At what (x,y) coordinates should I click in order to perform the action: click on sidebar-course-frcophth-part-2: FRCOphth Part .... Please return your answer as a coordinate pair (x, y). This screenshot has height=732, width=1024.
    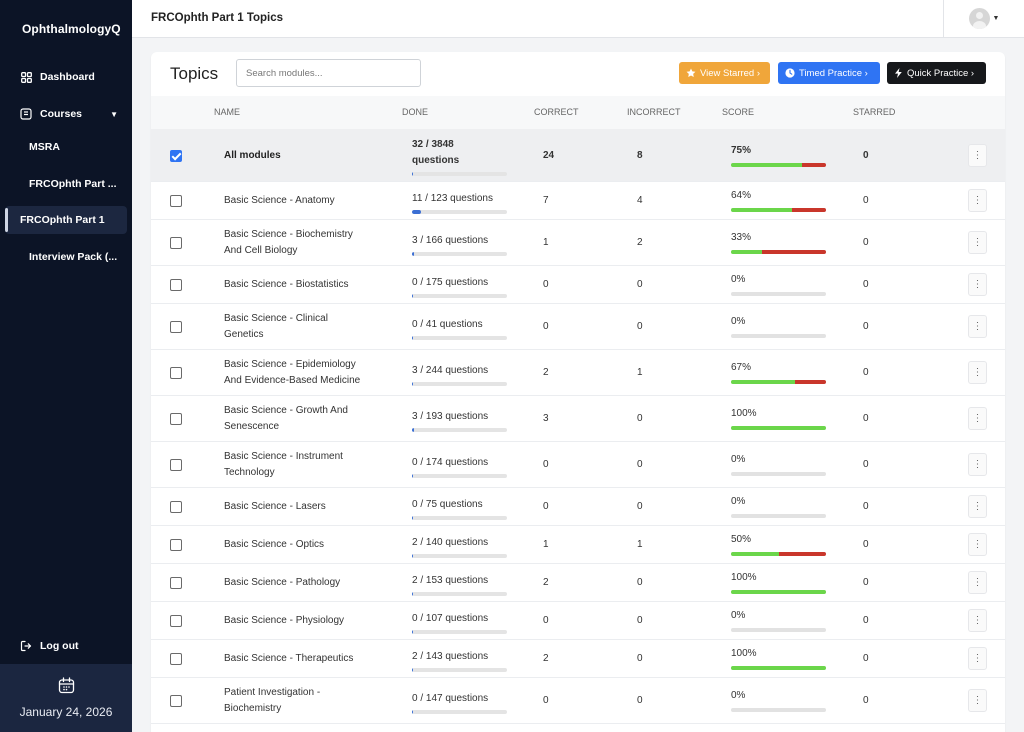
    Looking at the image, I should click on (66, 184).